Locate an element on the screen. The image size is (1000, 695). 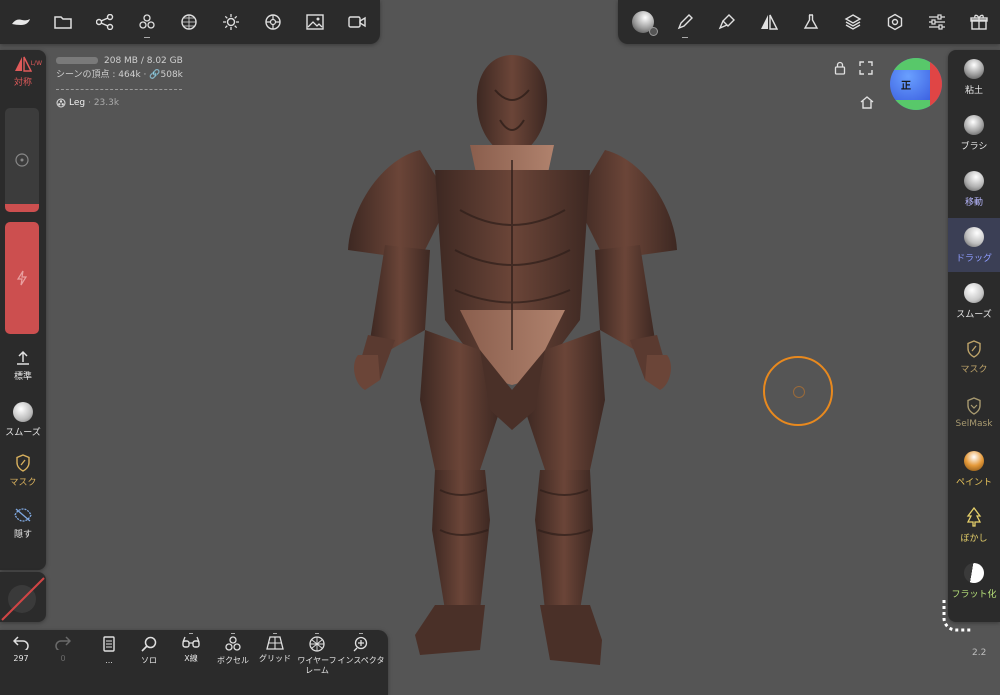
left-sidebar: L/W 対称 標準 スムーズ マスク 隠す is located at coordinates (23, 310).